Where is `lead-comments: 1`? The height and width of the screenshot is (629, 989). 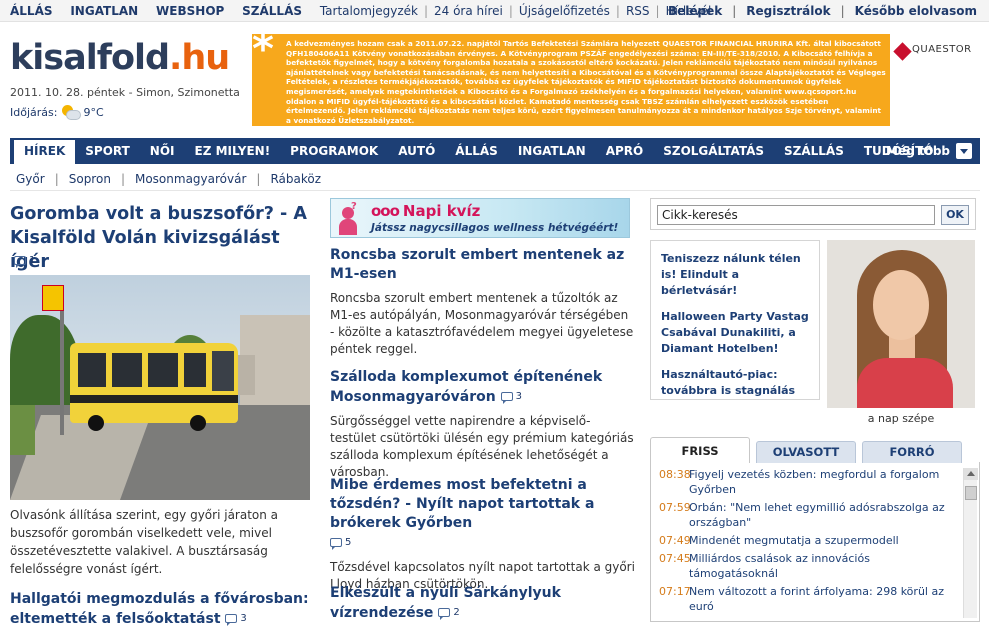 lead-comments: 1 is located at coordinates (24, 261).